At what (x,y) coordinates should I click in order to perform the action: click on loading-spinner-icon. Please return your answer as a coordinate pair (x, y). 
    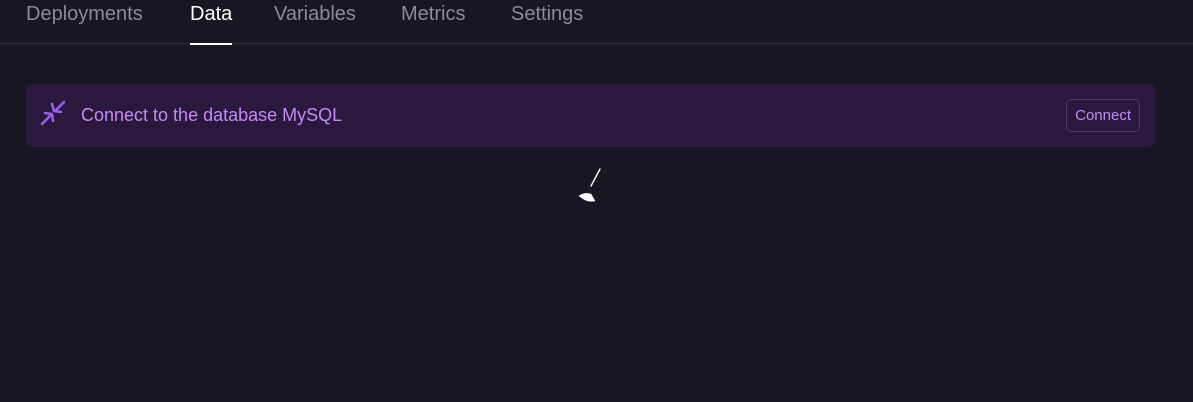
    Looking at the image, I should click on (590, 185).